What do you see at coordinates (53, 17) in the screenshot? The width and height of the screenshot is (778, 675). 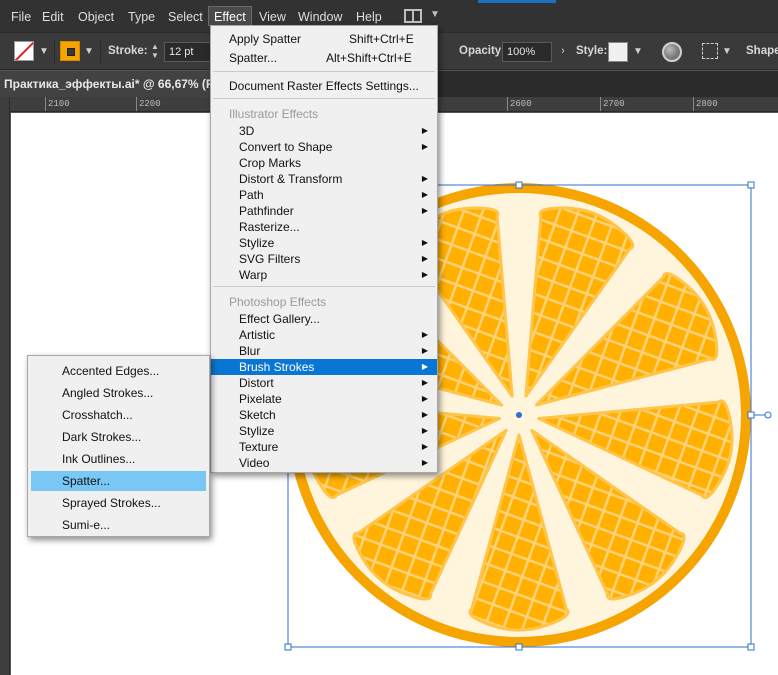 I see `menu-edit: Edit` at bounding box center [53, 17].